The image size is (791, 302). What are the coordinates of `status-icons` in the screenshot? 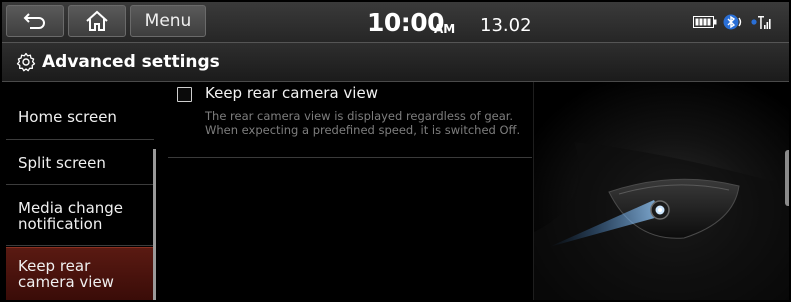 It's located at (732, 22).